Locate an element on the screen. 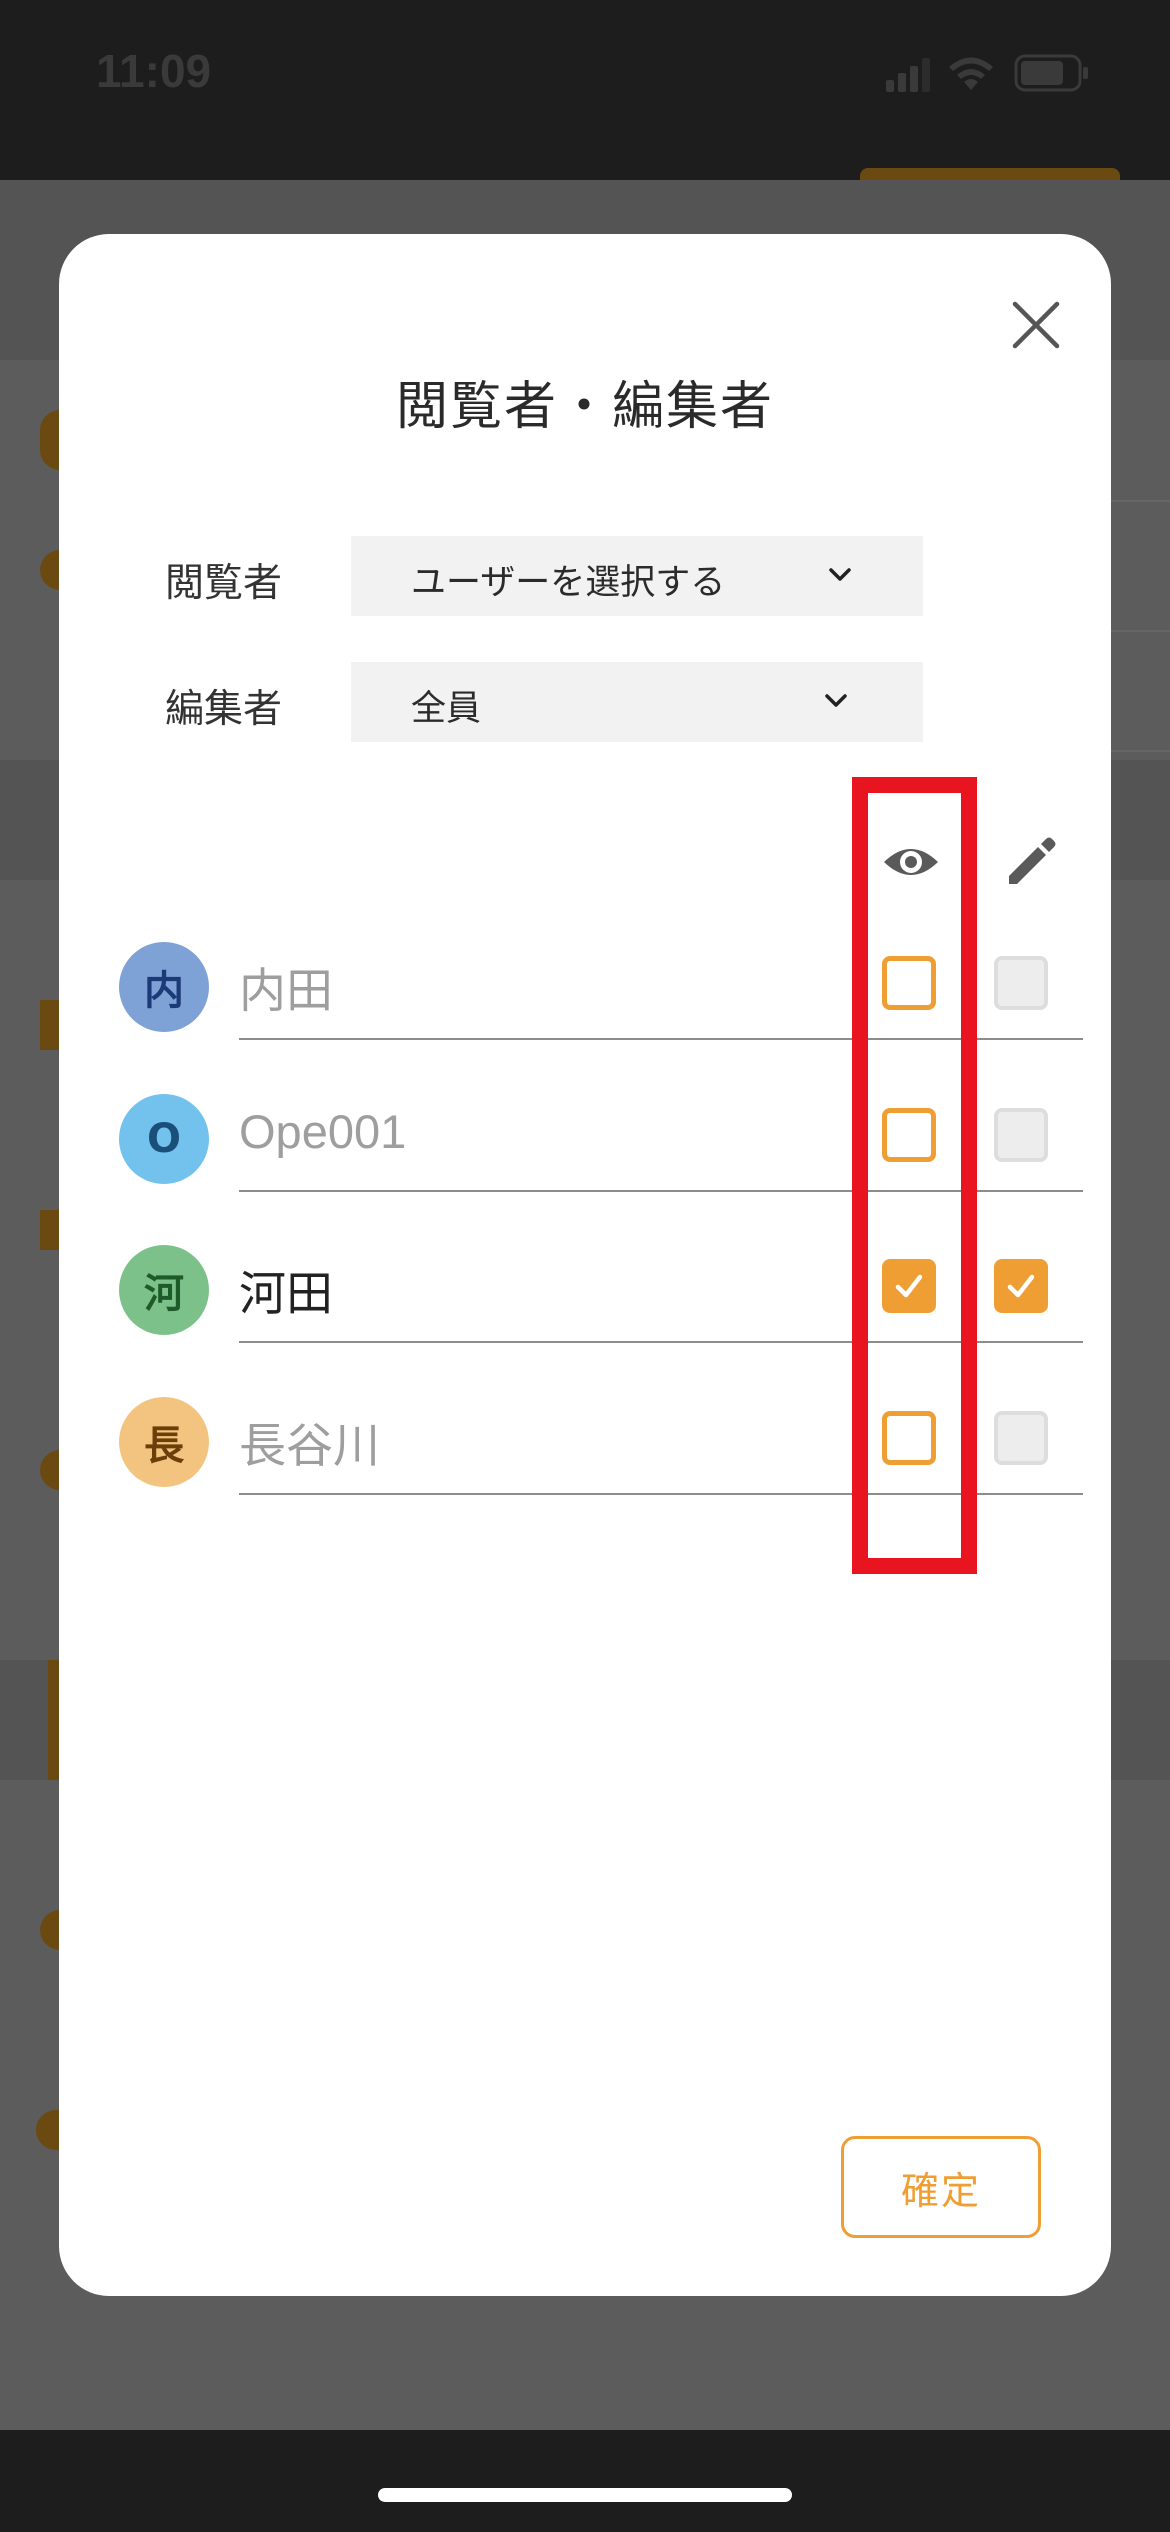 The height and width of the screenshot is (2532, 1170). user-name: 内田 is located at coordinates (286, 990).